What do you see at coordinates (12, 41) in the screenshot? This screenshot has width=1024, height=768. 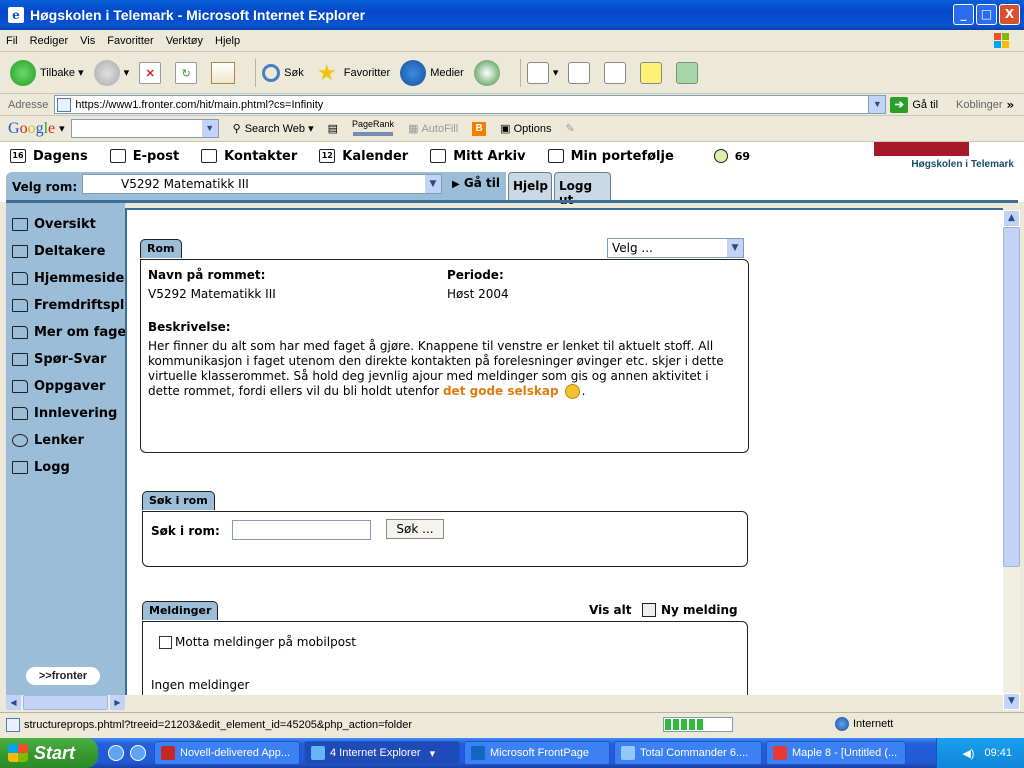 I see `menu-file: Fil` at bounding box center [12, 41].